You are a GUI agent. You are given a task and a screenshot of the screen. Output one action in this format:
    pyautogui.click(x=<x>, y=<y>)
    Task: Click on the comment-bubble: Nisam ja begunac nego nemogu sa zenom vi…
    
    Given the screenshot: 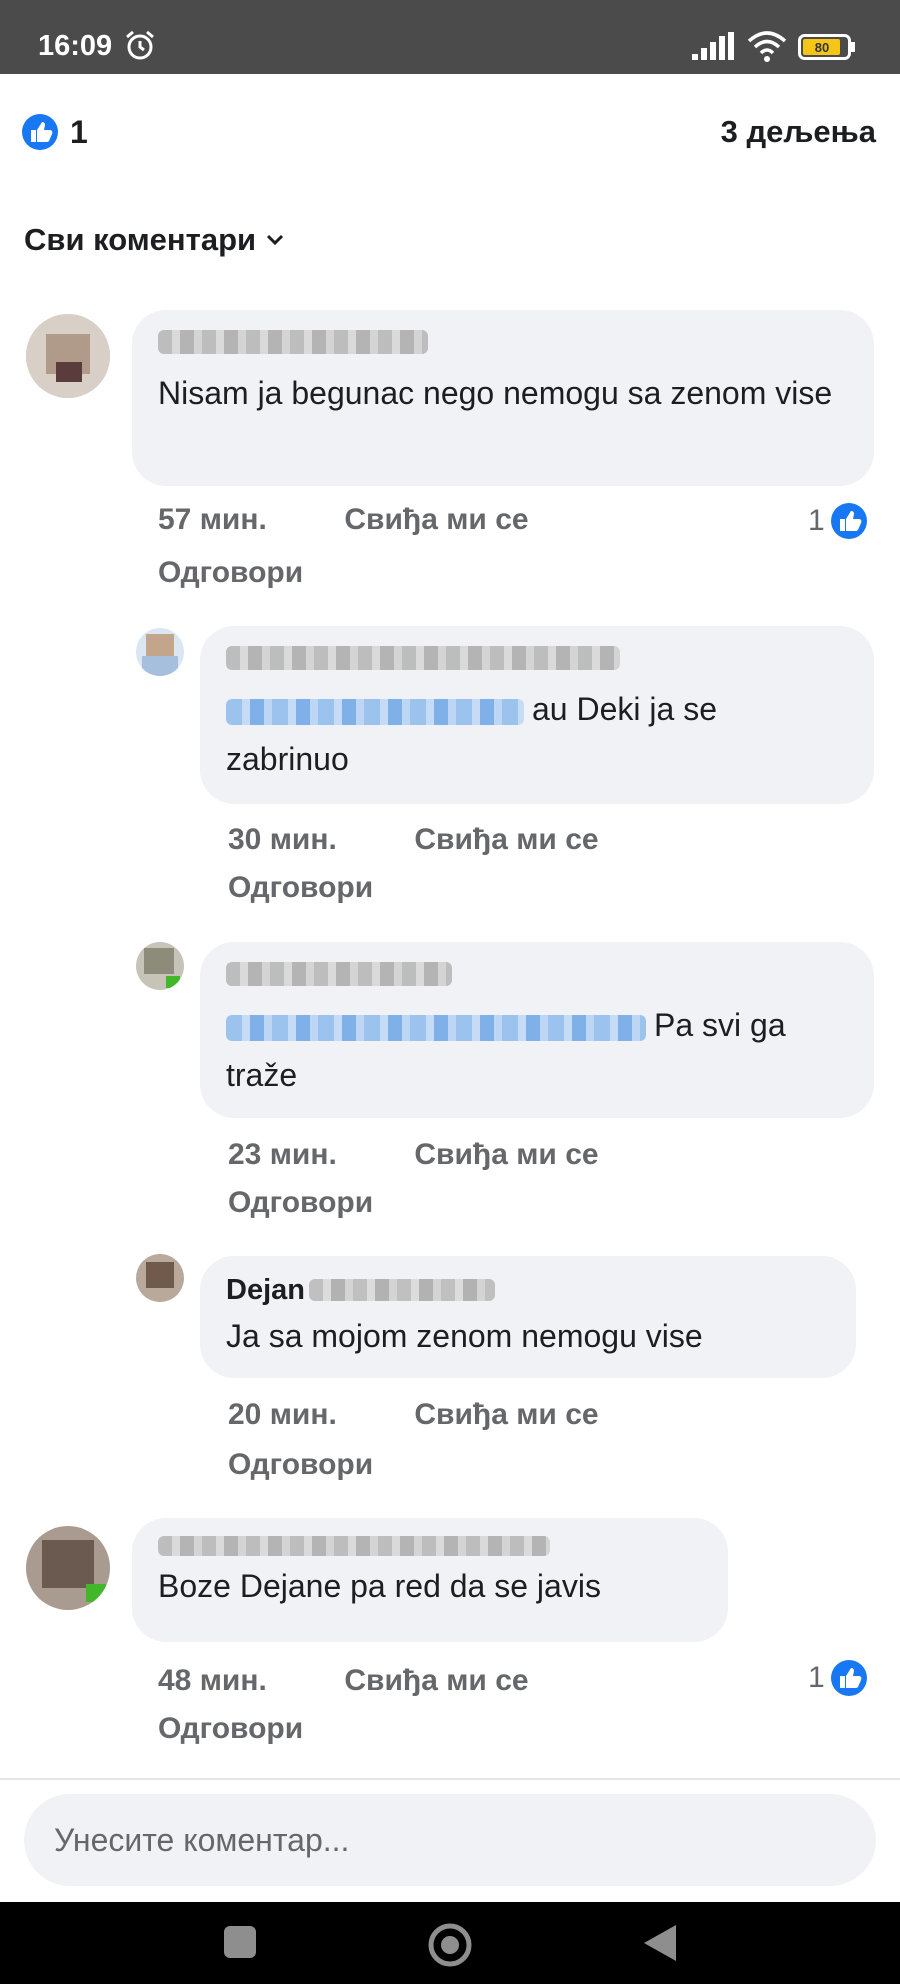 What is the action you would take?
    pyautogui.click(x=503, y=398)
    